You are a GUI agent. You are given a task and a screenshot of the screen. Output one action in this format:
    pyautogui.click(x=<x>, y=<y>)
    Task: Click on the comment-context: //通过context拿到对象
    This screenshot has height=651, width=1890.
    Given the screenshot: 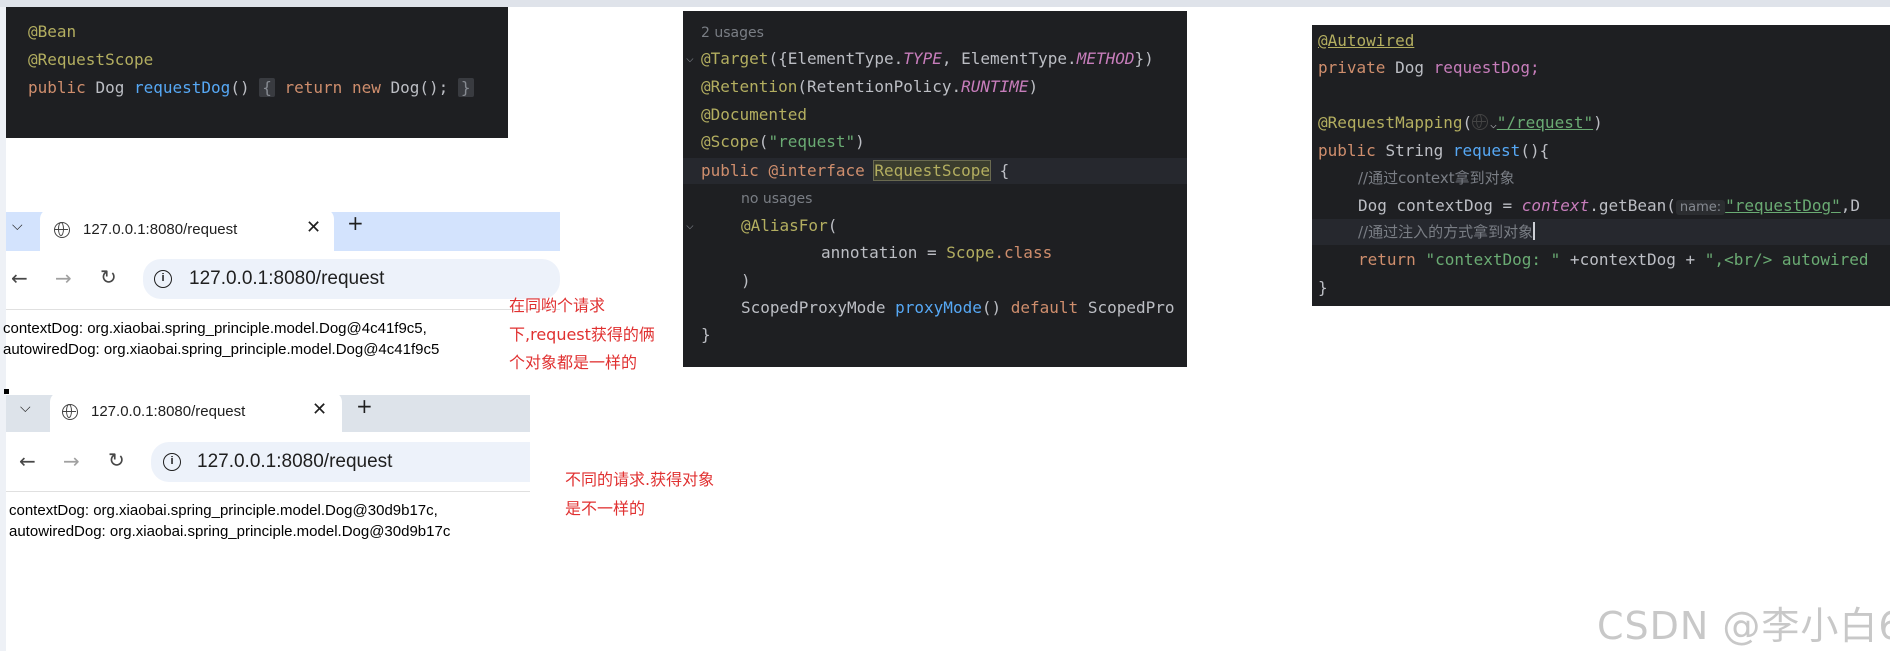 What is the action you would take?
    pyautogui.click(x=1436, y=178)
    